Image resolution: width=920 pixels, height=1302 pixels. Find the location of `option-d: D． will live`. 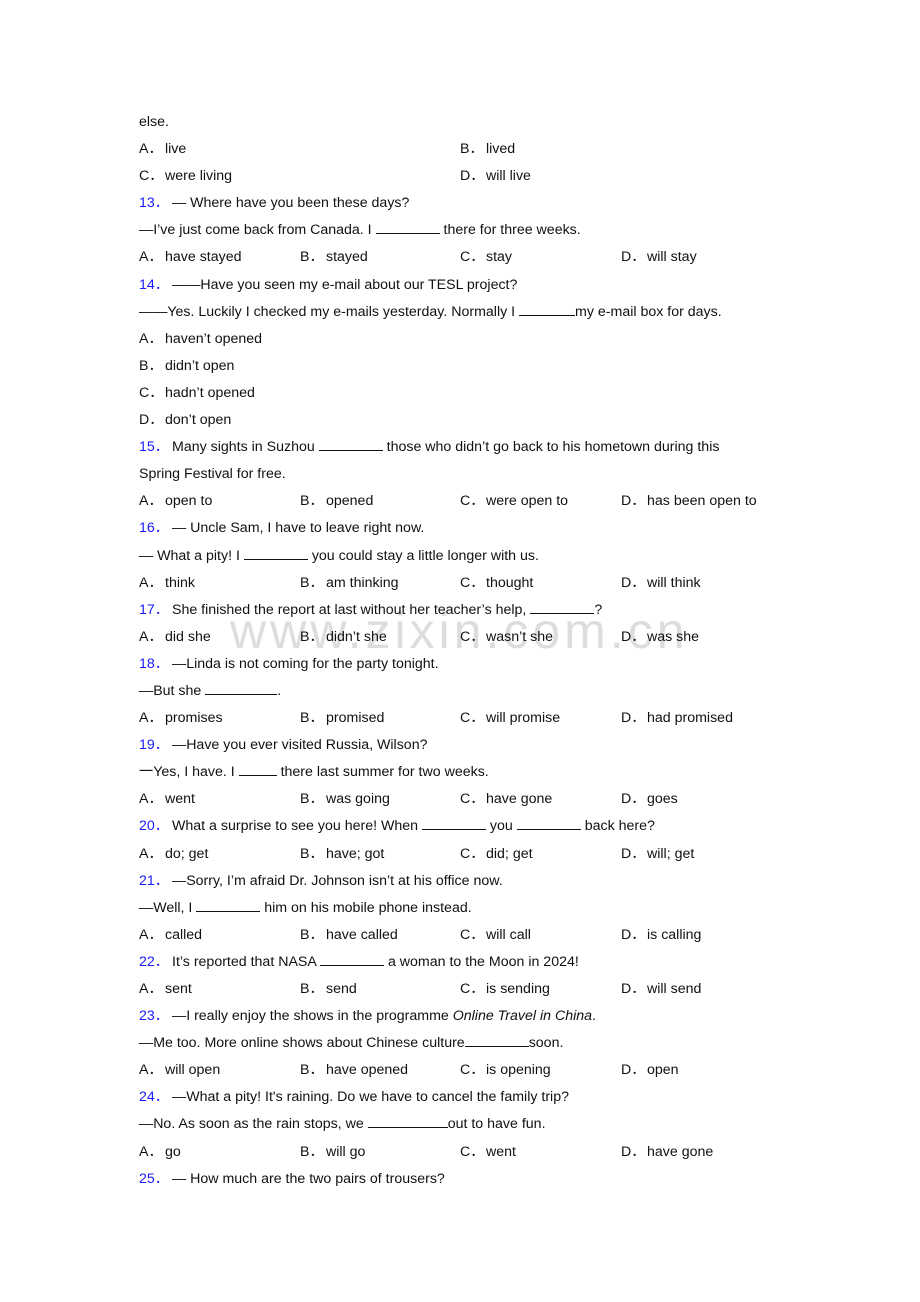

option-d: D． will live is located at coordinates (495, 176).